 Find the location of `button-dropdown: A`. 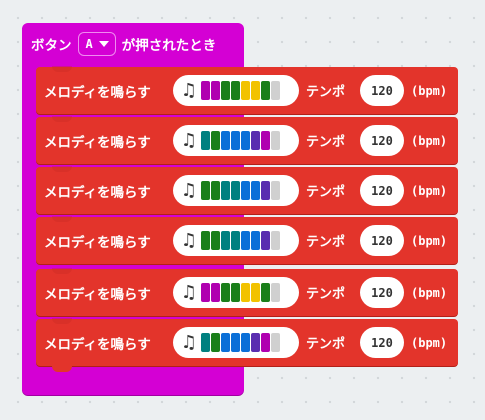

button-dropdown: A is located at coordinates (96, 44).